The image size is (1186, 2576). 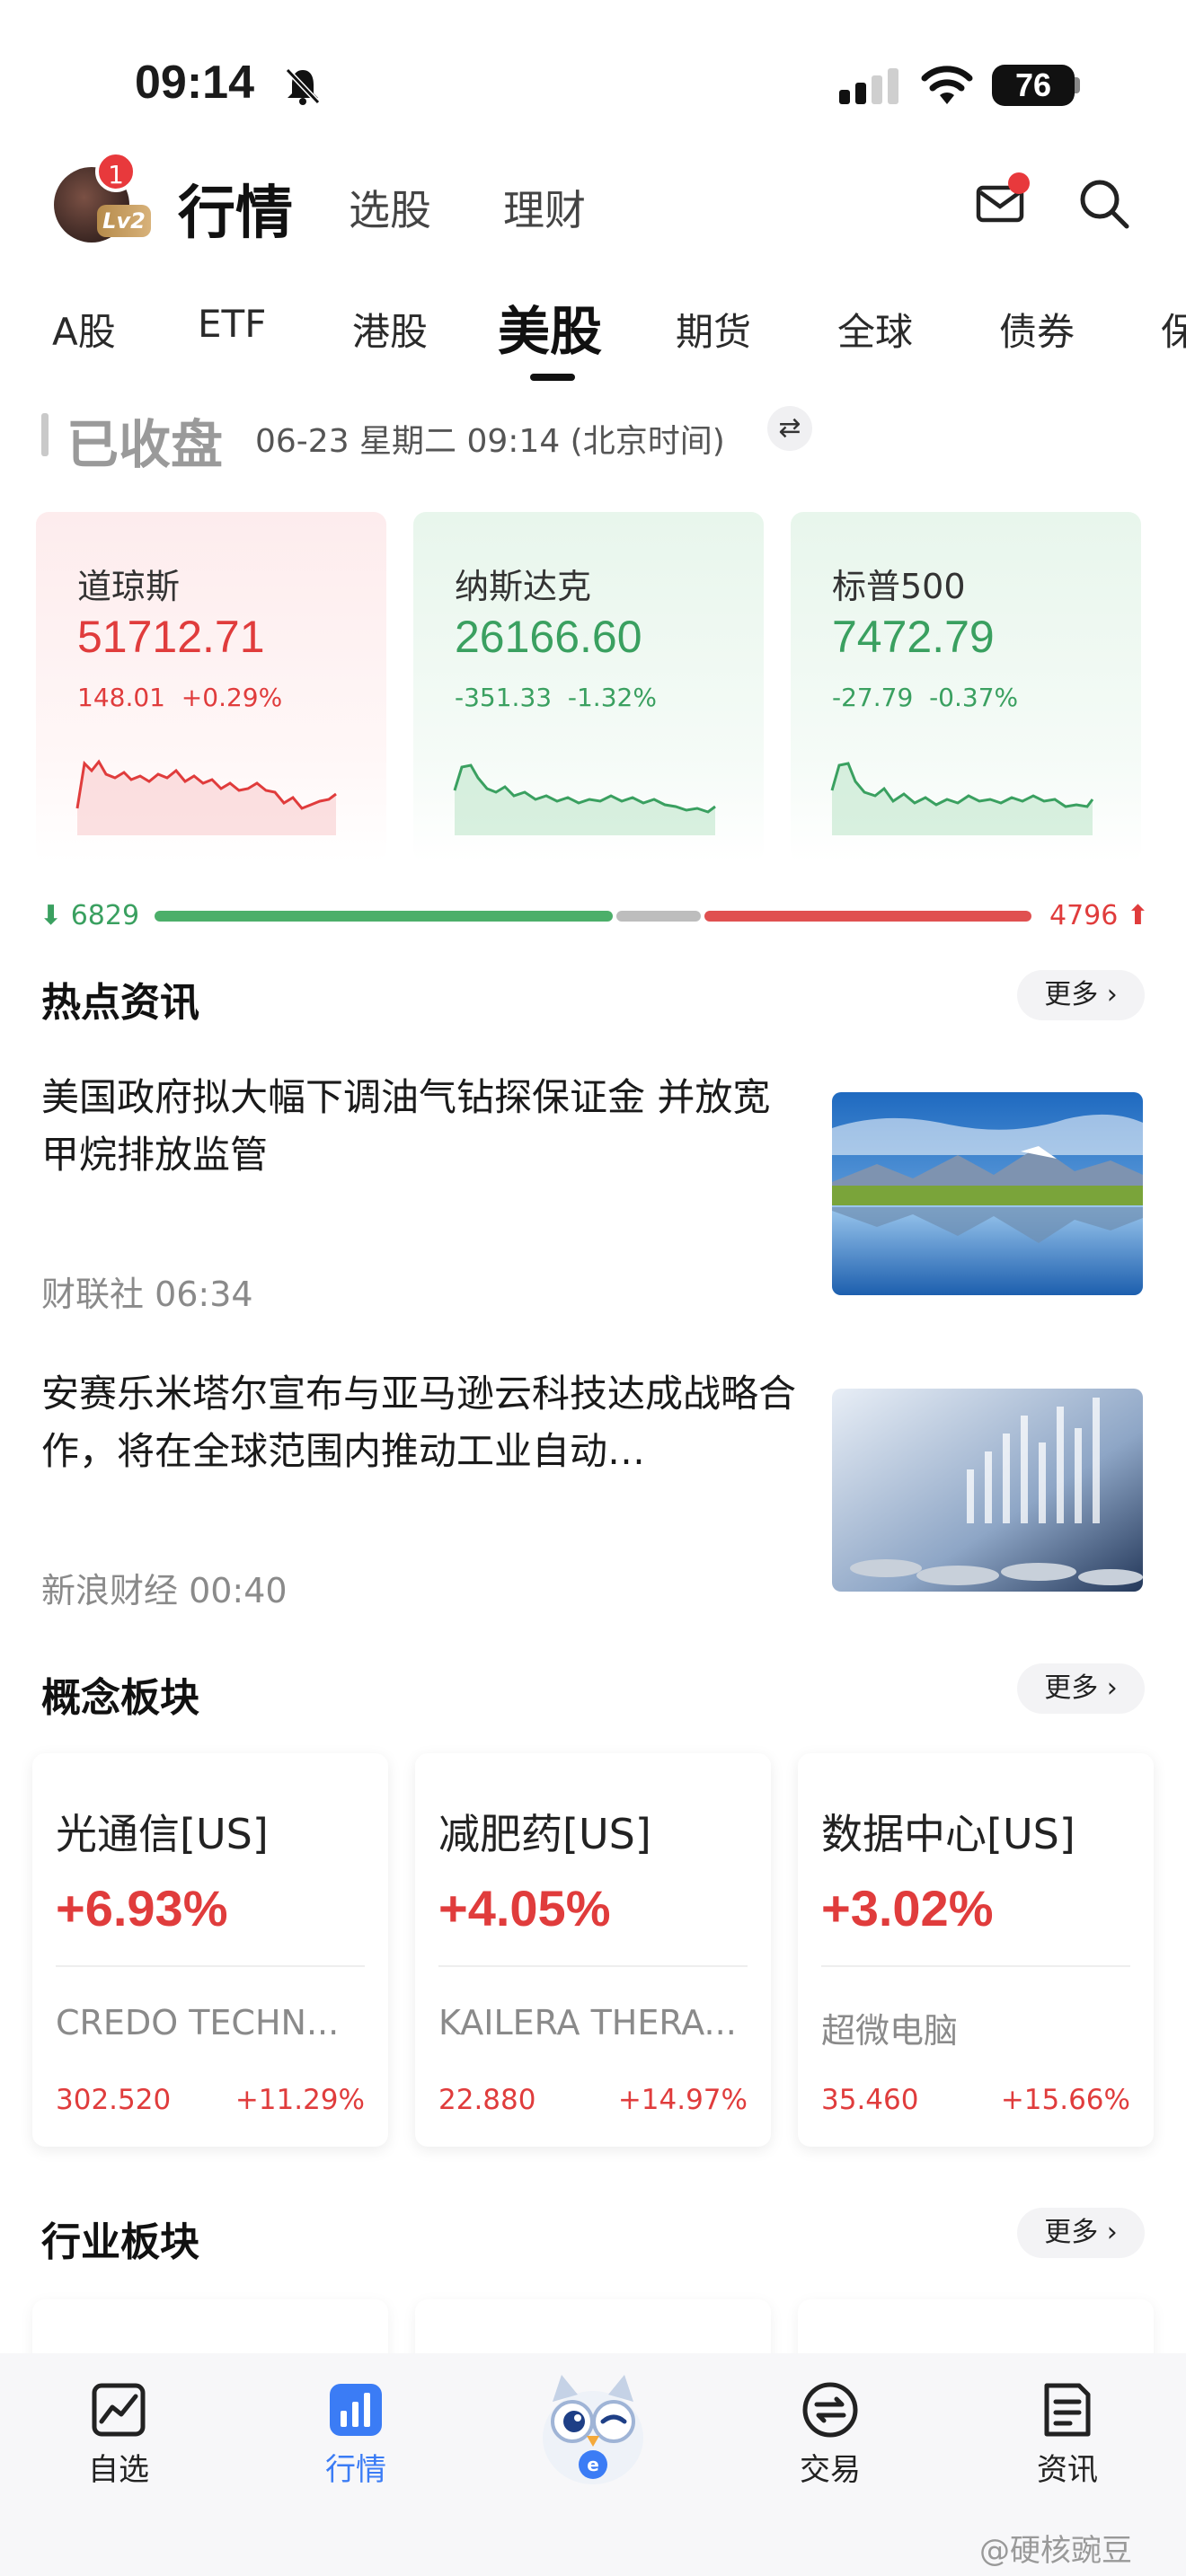 What do you see at coordinates (658, 916) in the screenshot?
I see `breadth-bar-flat` at bounding box center [658, 916].